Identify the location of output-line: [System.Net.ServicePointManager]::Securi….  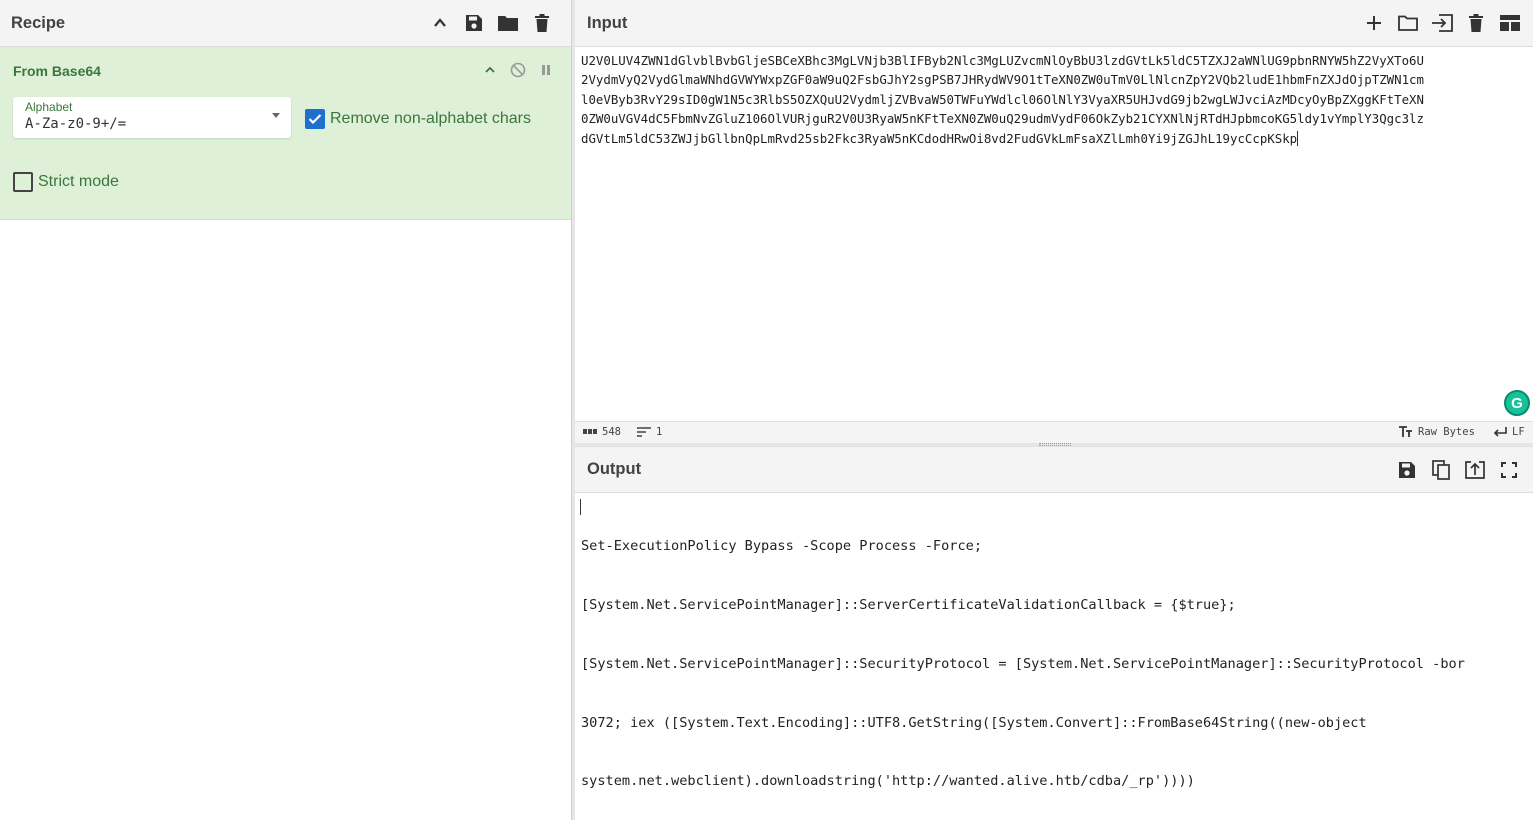
(1023, 663).